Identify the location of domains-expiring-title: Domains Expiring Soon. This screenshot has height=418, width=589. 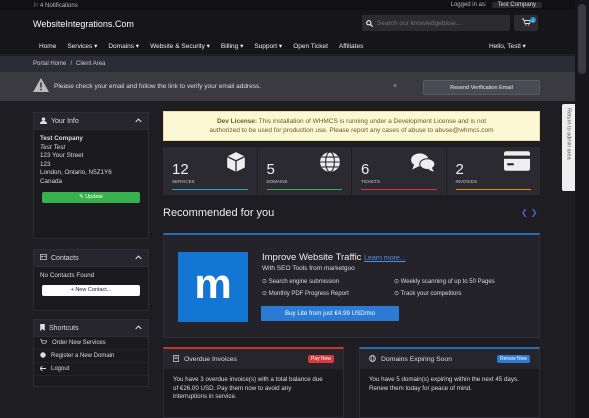
(417, 359).